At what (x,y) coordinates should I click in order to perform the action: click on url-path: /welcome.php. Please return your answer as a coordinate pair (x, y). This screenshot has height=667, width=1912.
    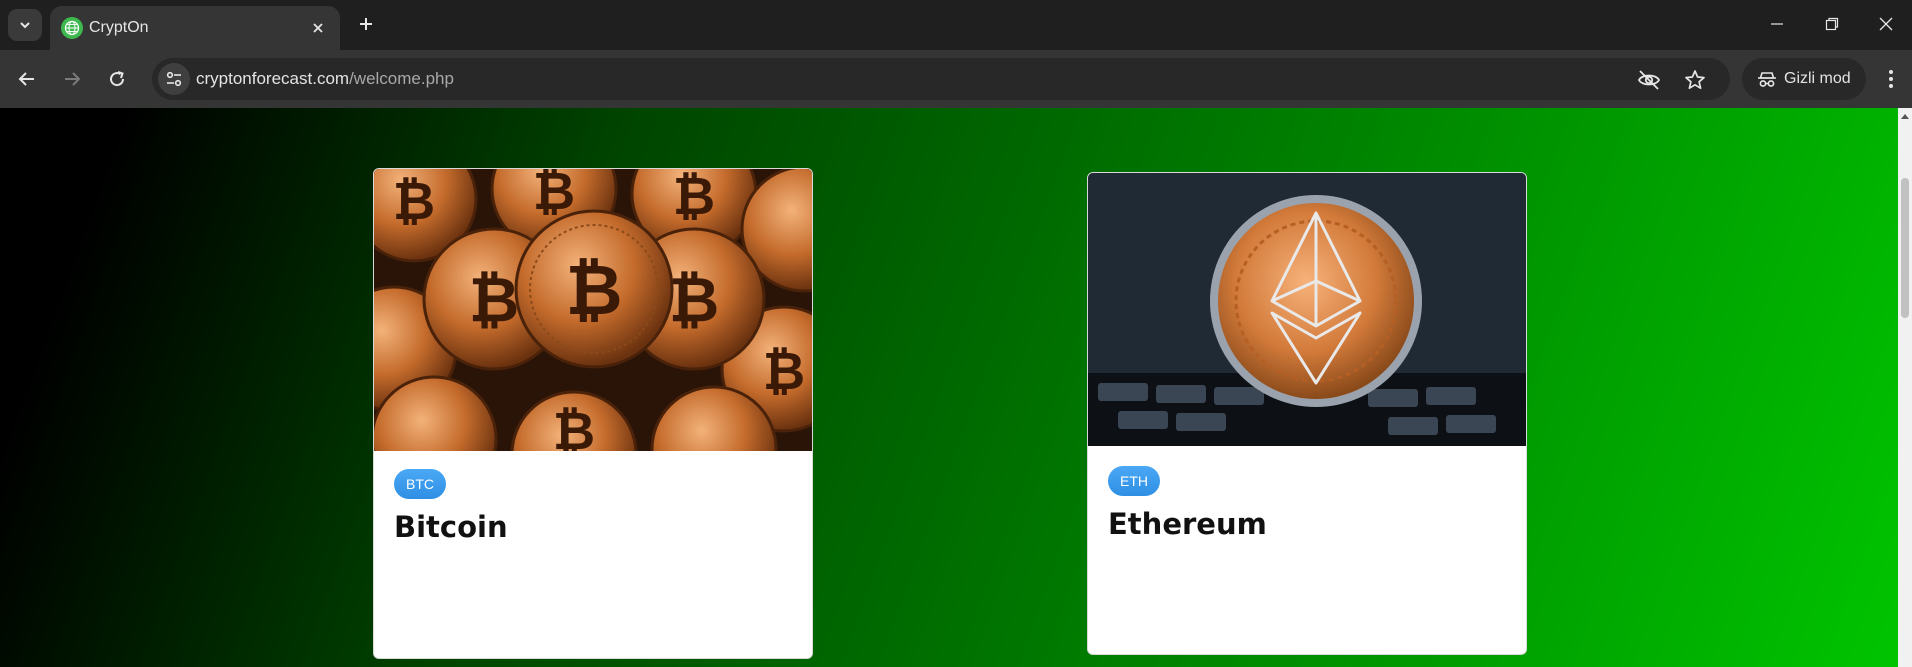
    Looking at the image, I should click on (401, 78).